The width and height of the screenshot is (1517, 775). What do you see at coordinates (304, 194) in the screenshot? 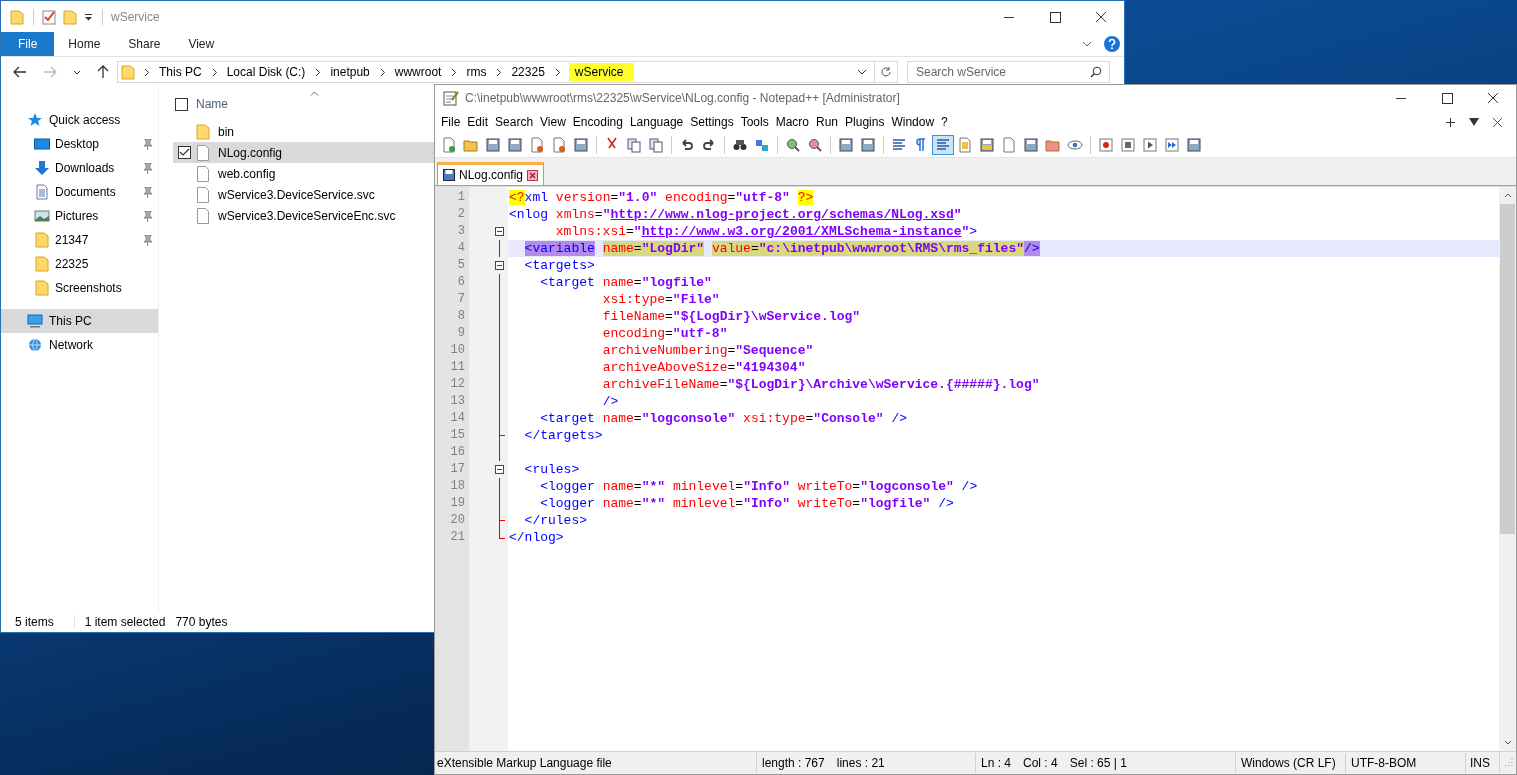
I see `file-row: wService3.DeviceService.svc` at bounding box center [304, 194].